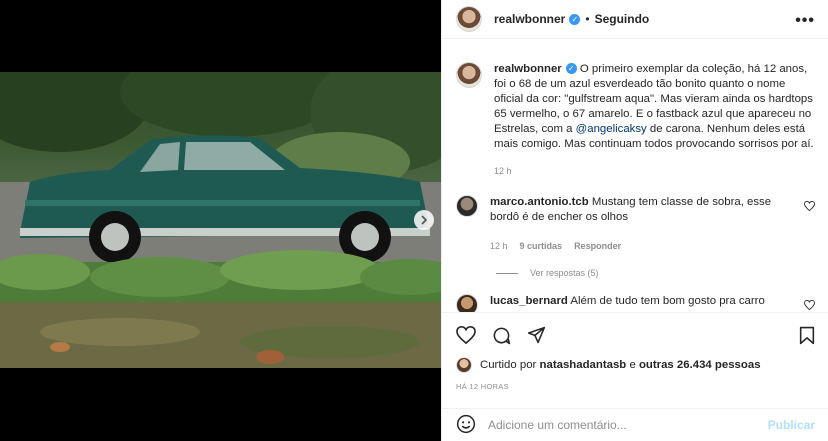 This screenshot has height=441, width=828. What do you see at coordinates (667, 301) in the screenshot?
I see `comment-text: Além de tudo tem bom gosto pra carro` at bounding box center [667, 301].